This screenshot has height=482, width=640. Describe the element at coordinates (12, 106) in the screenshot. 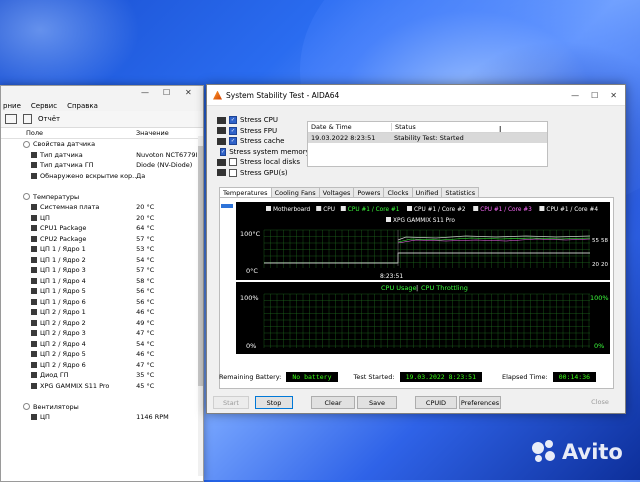

I see `menu-view: рние` at that location.